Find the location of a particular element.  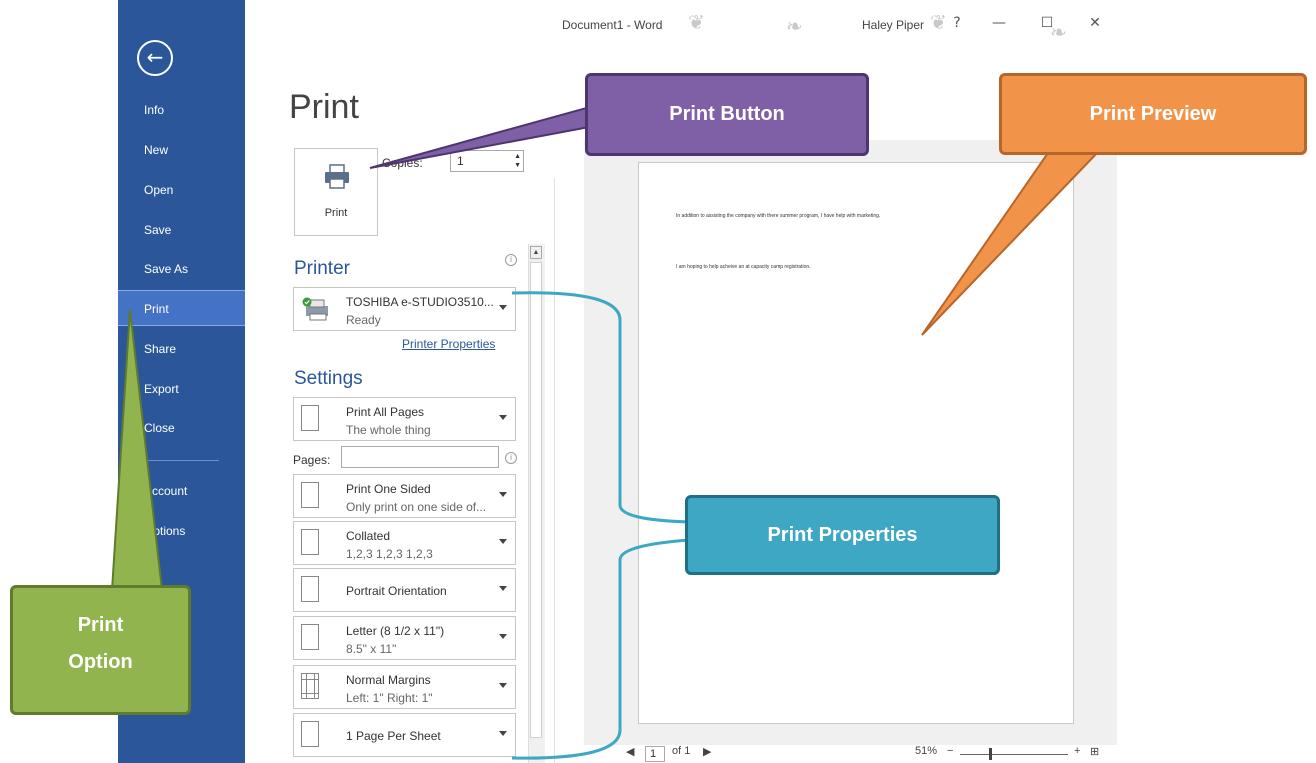

print-button-callout: Print Button is located at coordinates (727, 114).